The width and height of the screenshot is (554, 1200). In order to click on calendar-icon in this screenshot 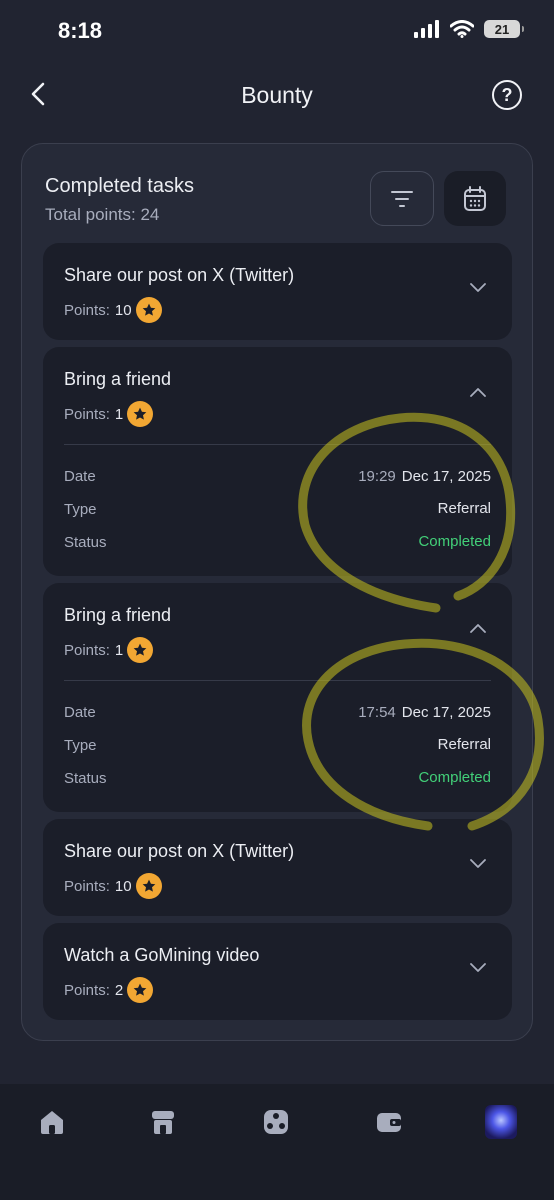, I will do `click(475, 198)`.